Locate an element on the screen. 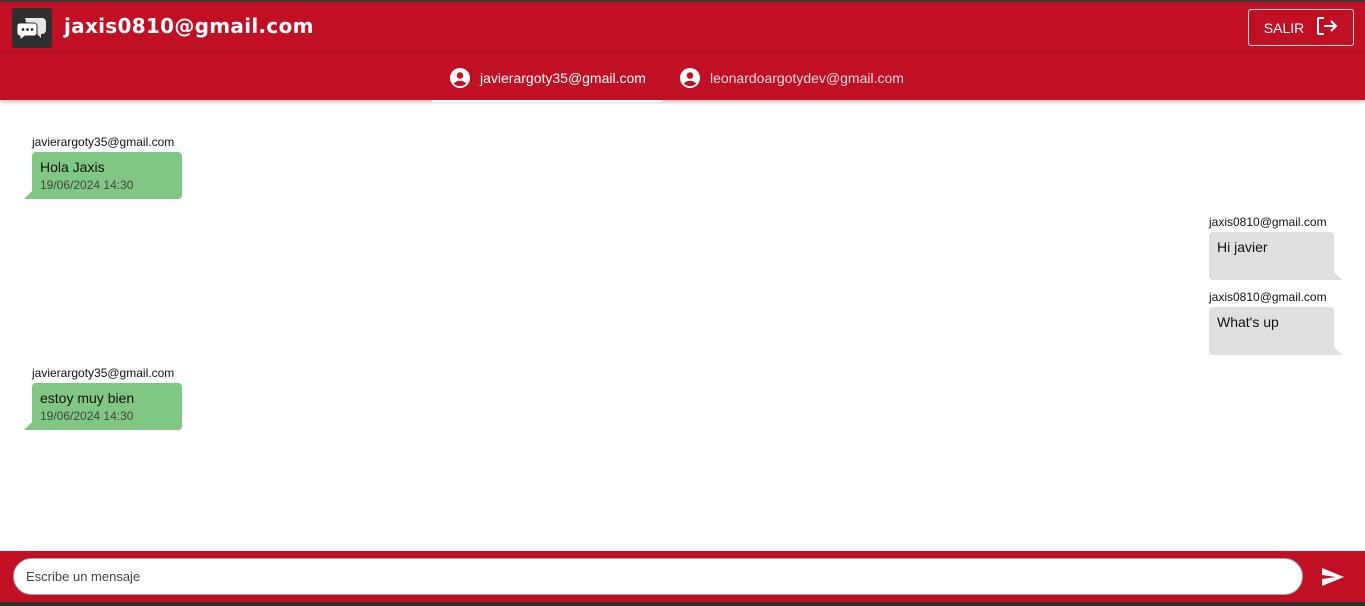 The width and height of the screenshot is (1365, 606). header-divider is located at coordinates (682, 51).